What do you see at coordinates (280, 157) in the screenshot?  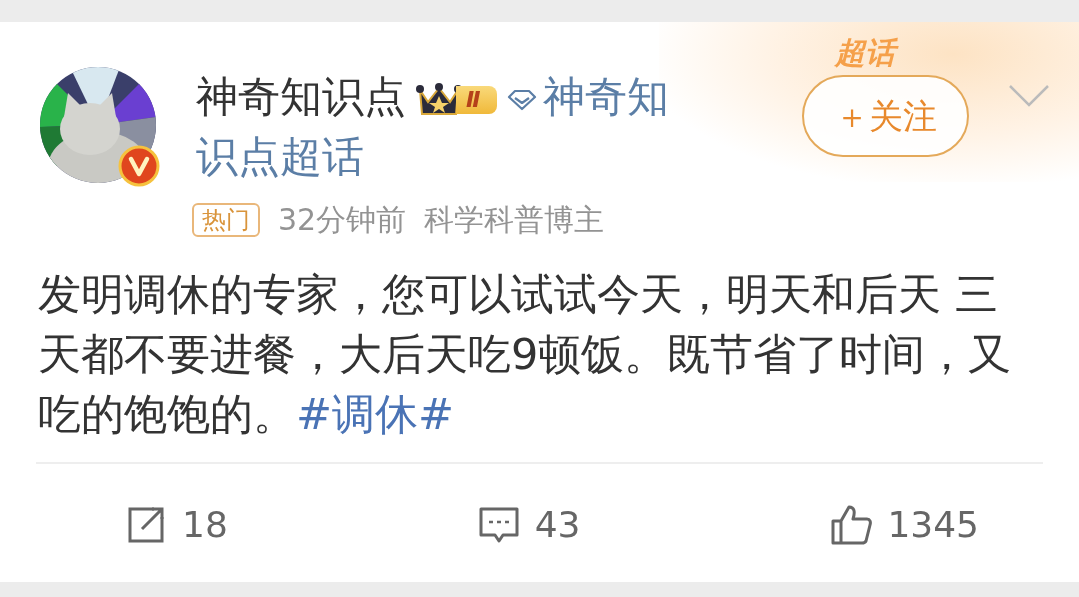 I see `supertopic-link: 识点超话` at bounding box center [280, 157].